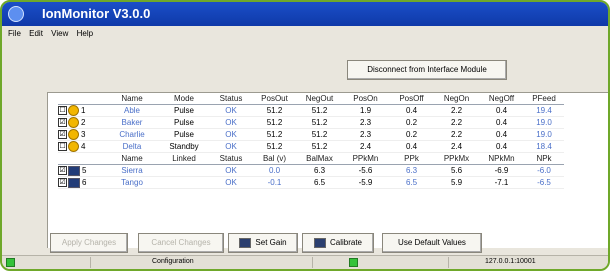  Describe the element at coordinates (231, 158) in the screenshot. I see `column-header: Status` at that location.